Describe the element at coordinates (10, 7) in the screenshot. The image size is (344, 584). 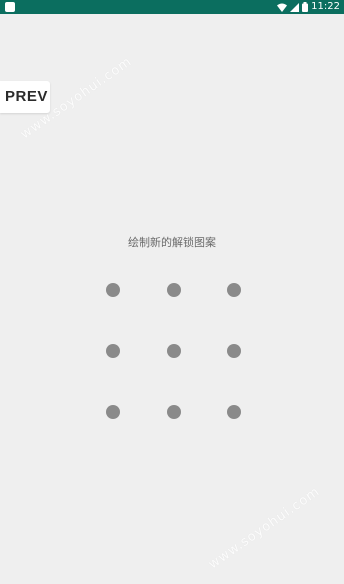
I see `app-notification-icon` at that location.